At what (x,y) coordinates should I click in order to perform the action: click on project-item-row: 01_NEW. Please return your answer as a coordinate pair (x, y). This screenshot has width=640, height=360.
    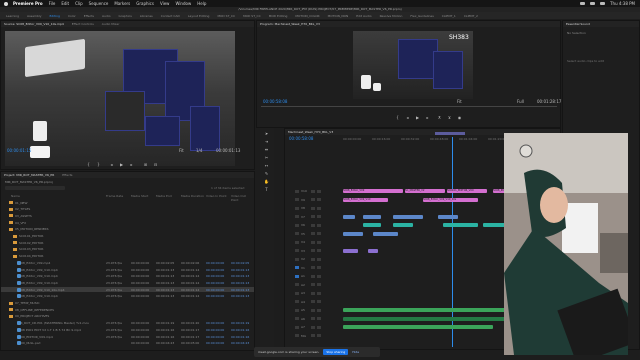
    Looking at the image, I should click on (127, 202).